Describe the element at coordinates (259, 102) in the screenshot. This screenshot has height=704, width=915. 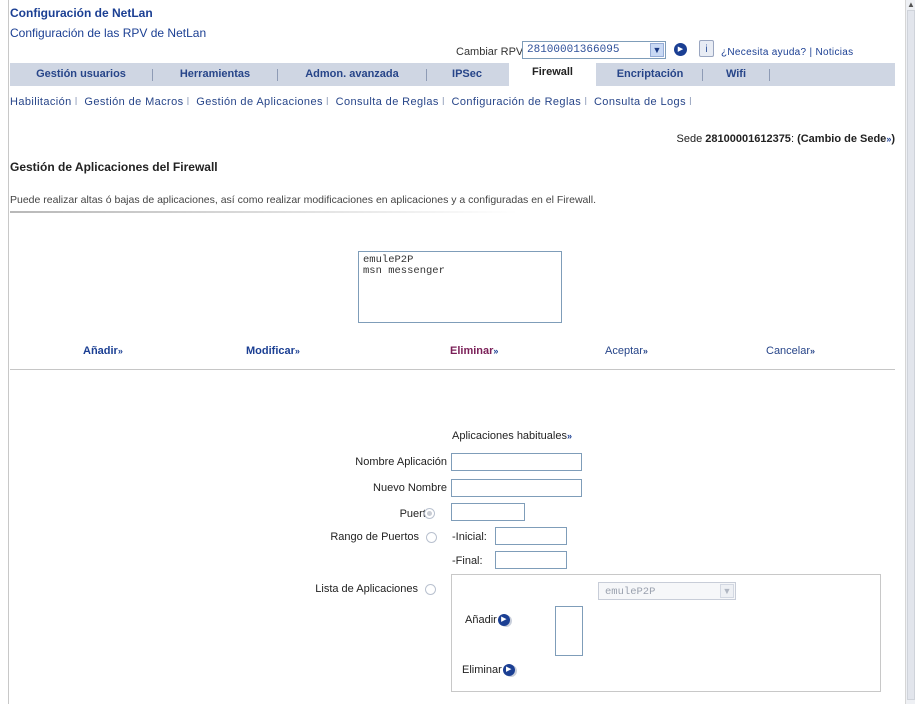
I see `subnav-gestion-aplicaciones: Gestión de Aplicaciones` at that location.